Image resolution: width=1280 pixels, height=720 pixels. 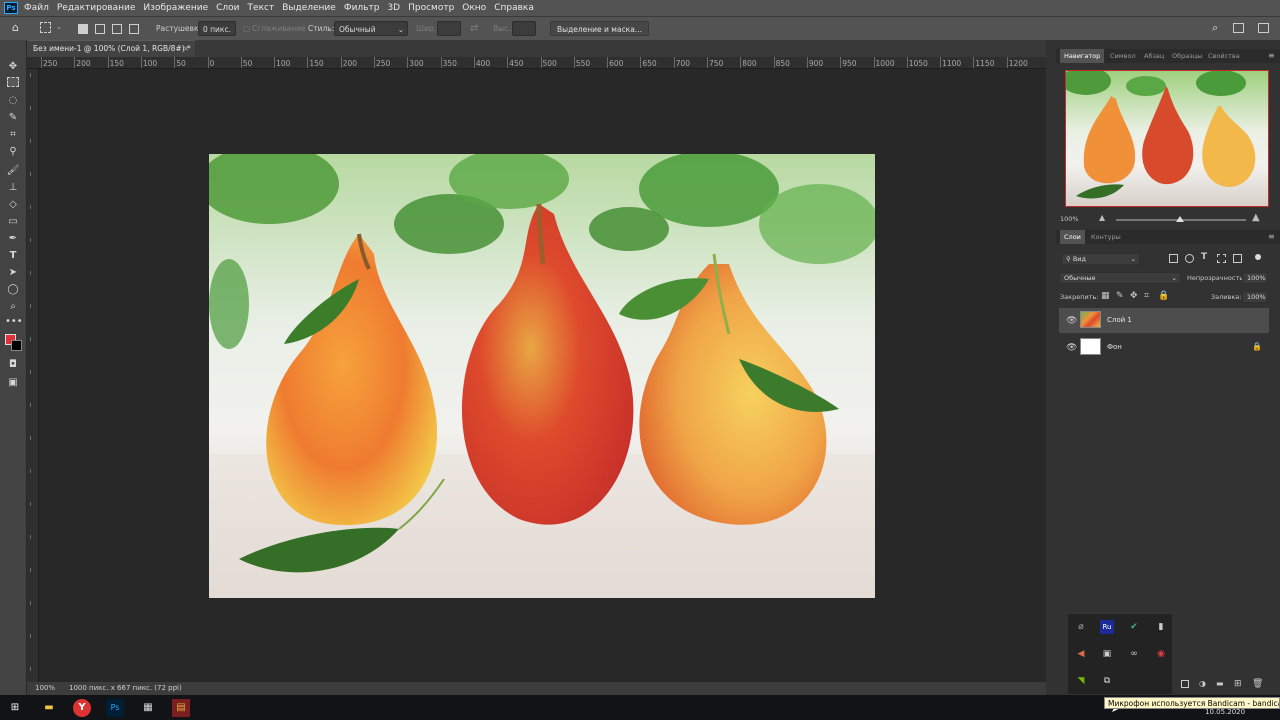 I want to click on menu-select: Выделение, so click(x=309, y=8).